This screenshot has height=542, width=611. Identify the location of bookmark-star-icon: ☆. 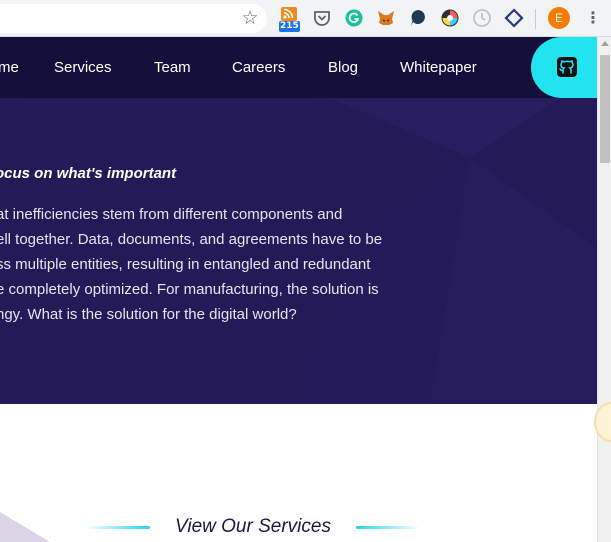
(250, 18).